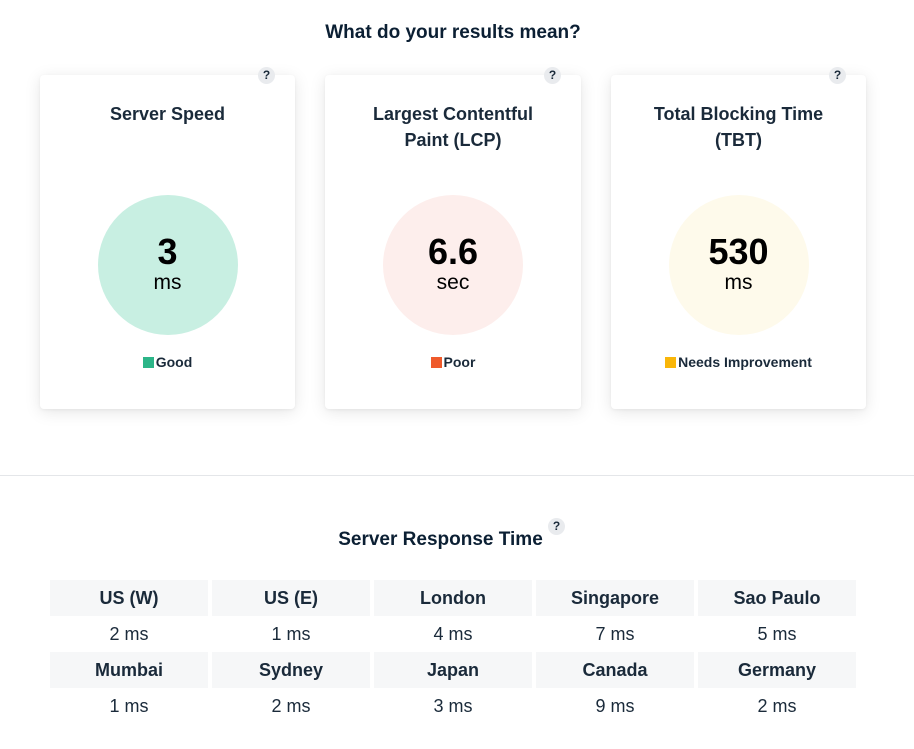  I want to click on status-badge: Needs Improvement, so click(738, 362).